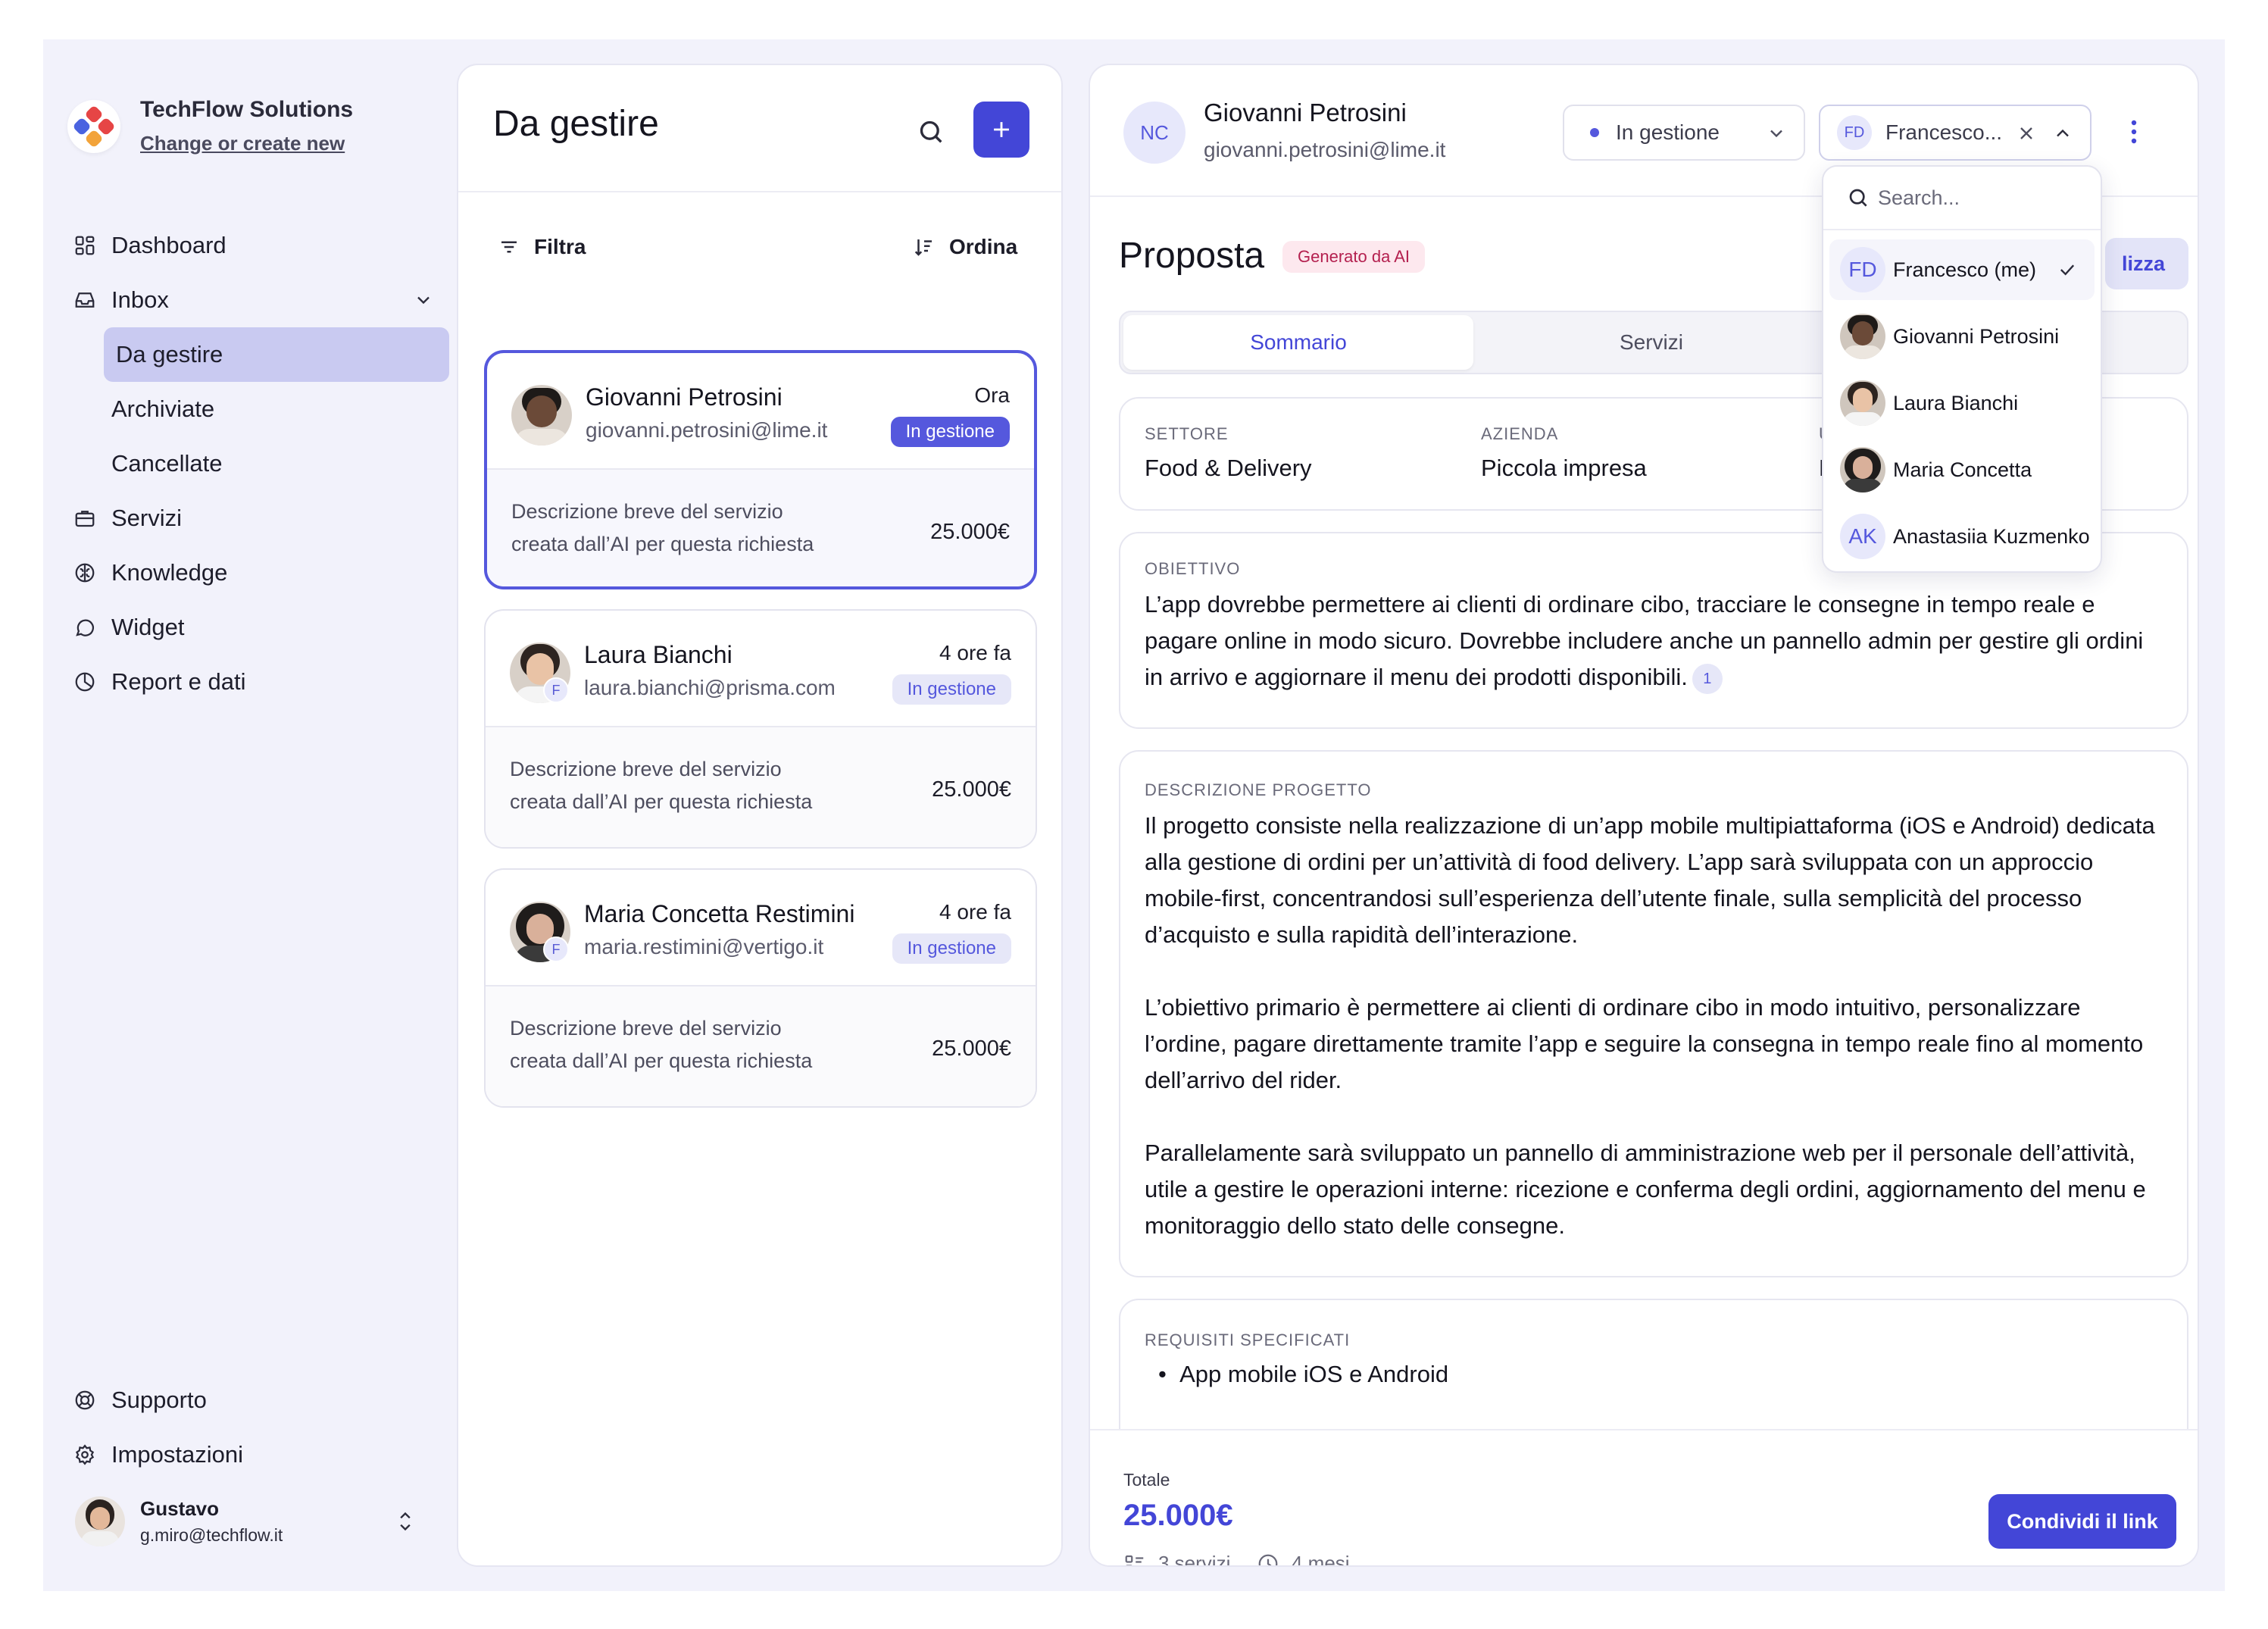 The height and width of the screenshot is (1629, 2268). I want to click on nav-knowledge: Knowledge, so click(258, 573).